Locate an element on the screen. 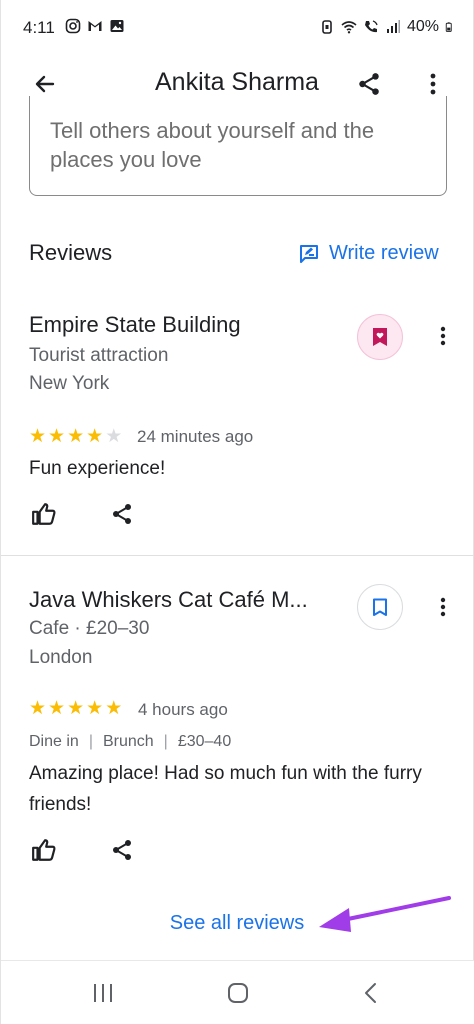 The width and height of the screenshot is (474, 1024). review-time: 24 minutes ago is located at coordinates (195, 436).